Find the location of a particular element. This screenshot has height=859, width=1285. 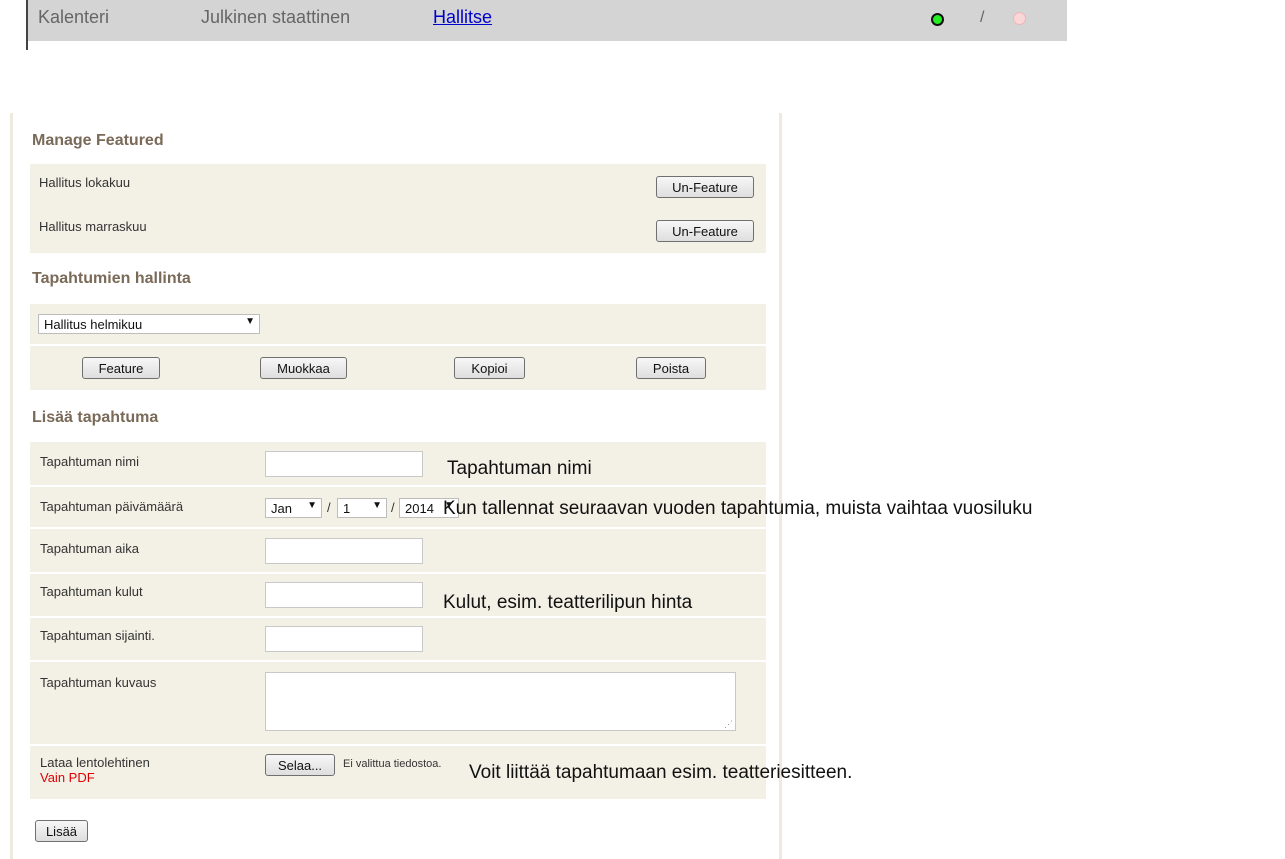

topbar-divider is located at coordinates (27, 45).